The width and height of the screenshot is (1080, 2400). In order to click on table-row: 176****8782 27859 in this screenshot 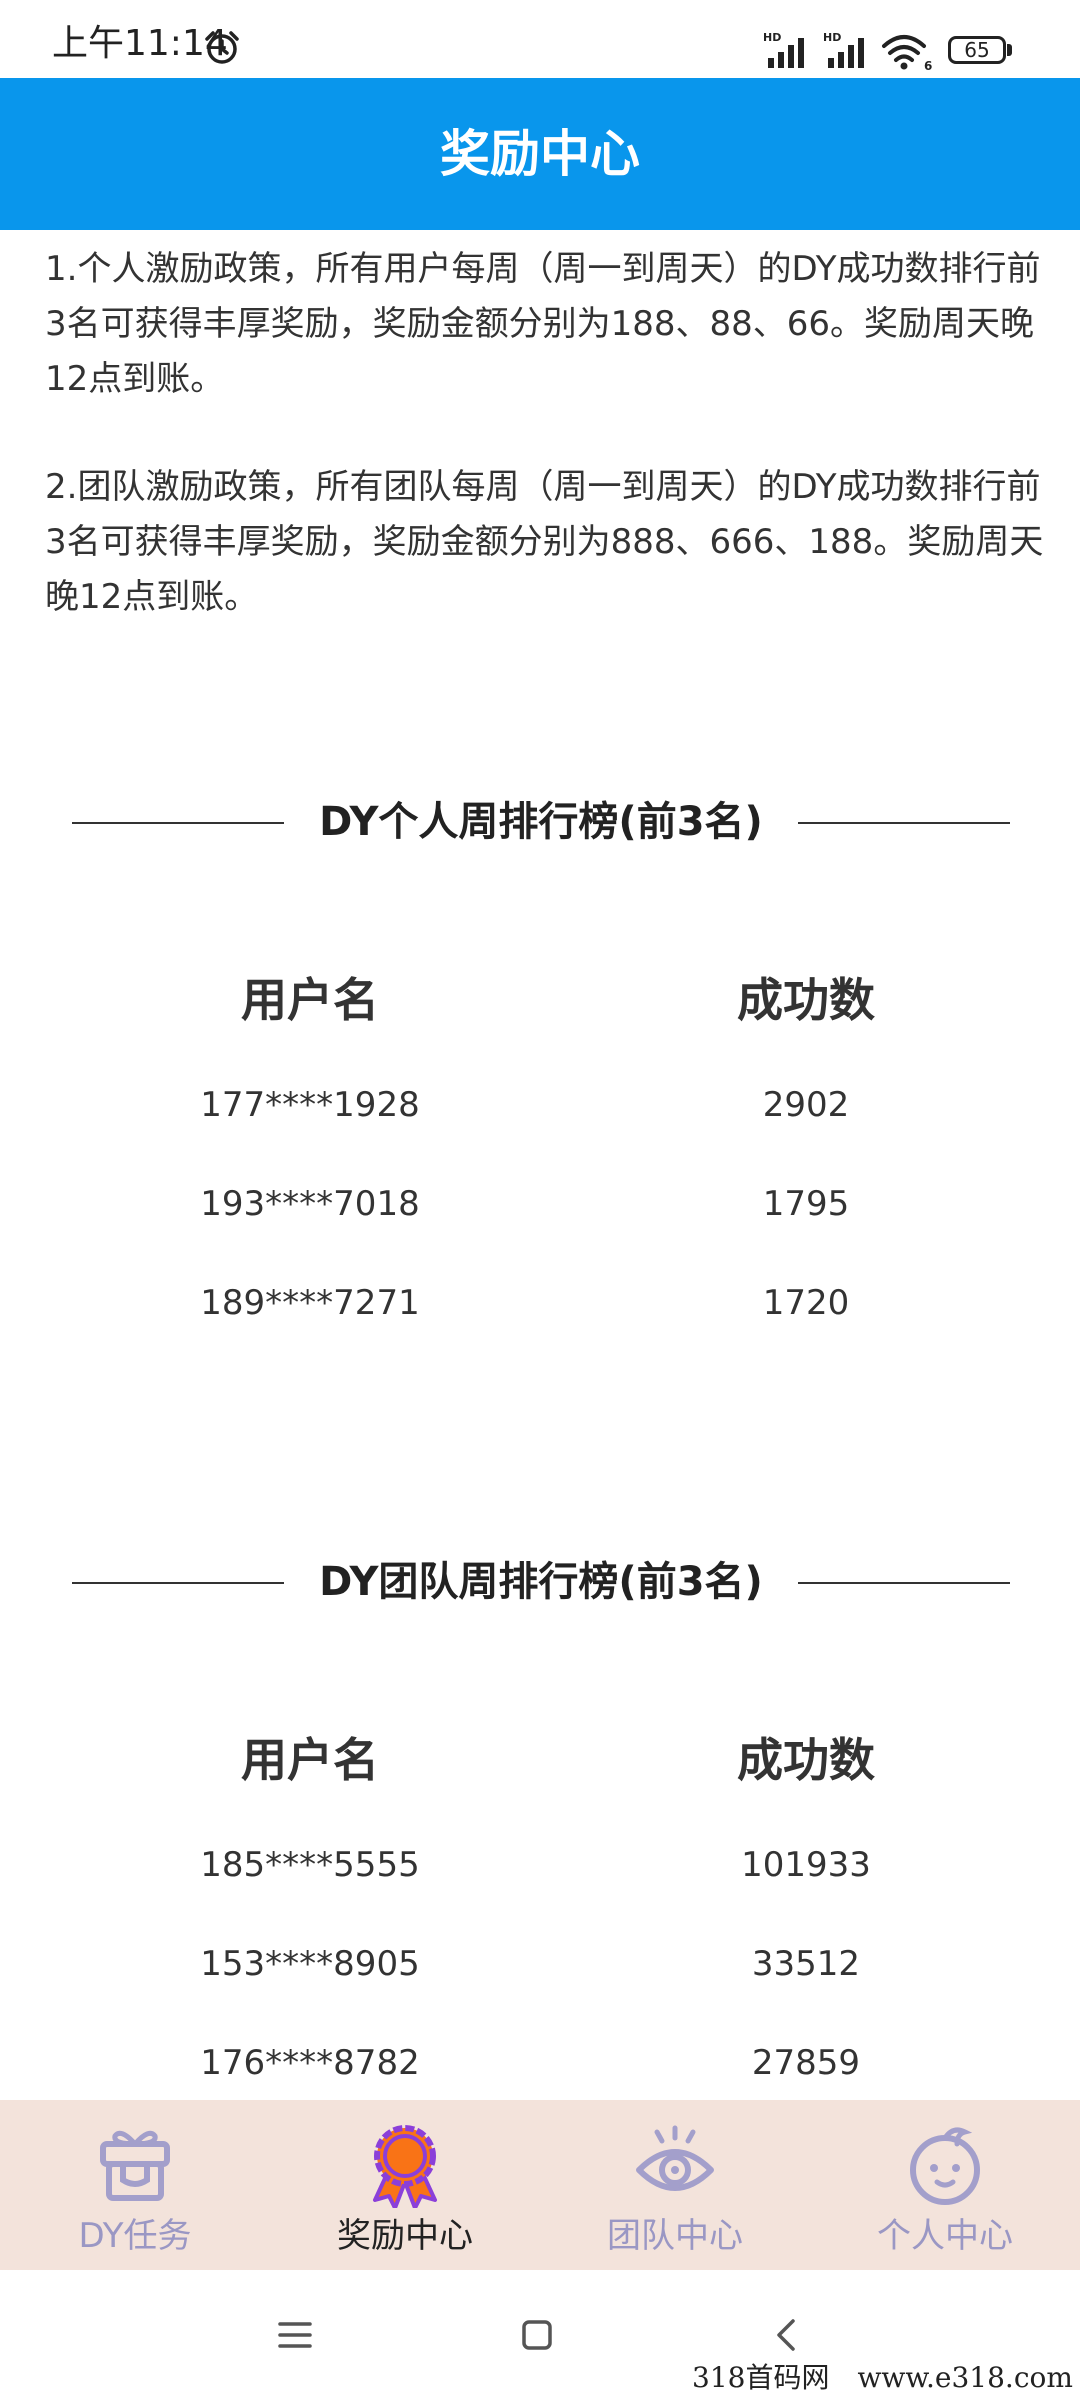, I will do `click(540, 2063)`.